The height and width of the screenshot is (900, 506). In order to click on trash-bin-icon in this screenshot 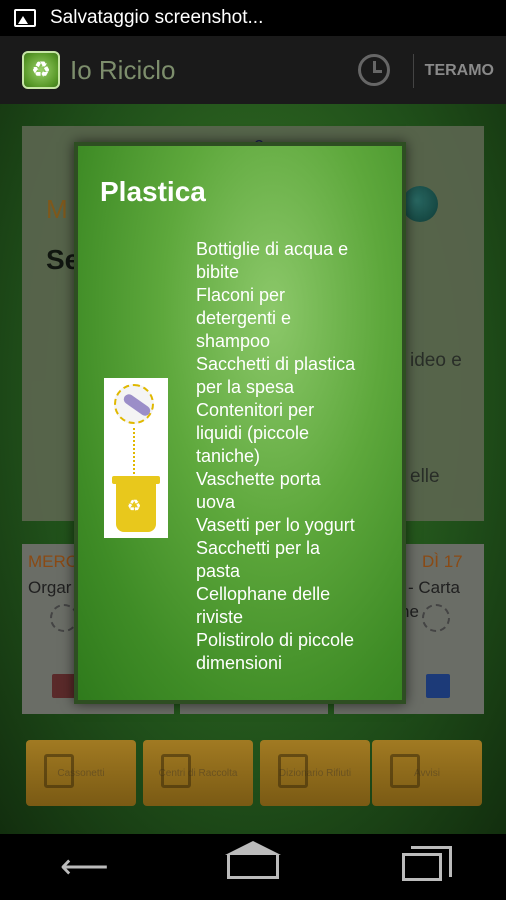, I will do `click(59, 771)`.